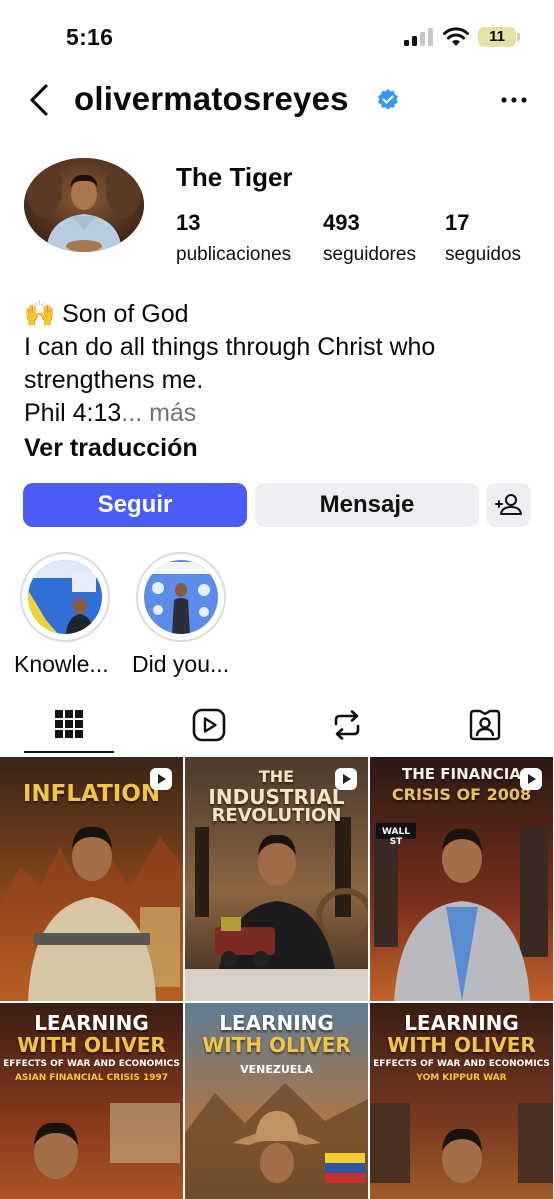 The height and width of the screenshot is (1199, 554). Describe the element at coordinates (188, 222) in the screenshot. I see `stat-value: 13` at that location.